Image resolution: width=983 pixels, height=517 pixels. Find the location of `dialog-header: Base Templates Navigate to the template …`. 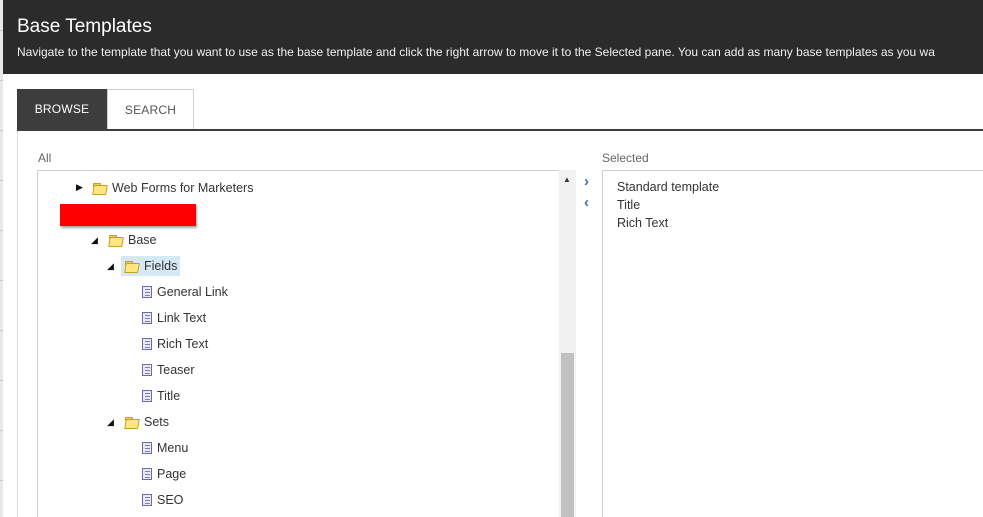

dialog-header: Base Templates Navigate to the template … is located at coordinates (493, 37).